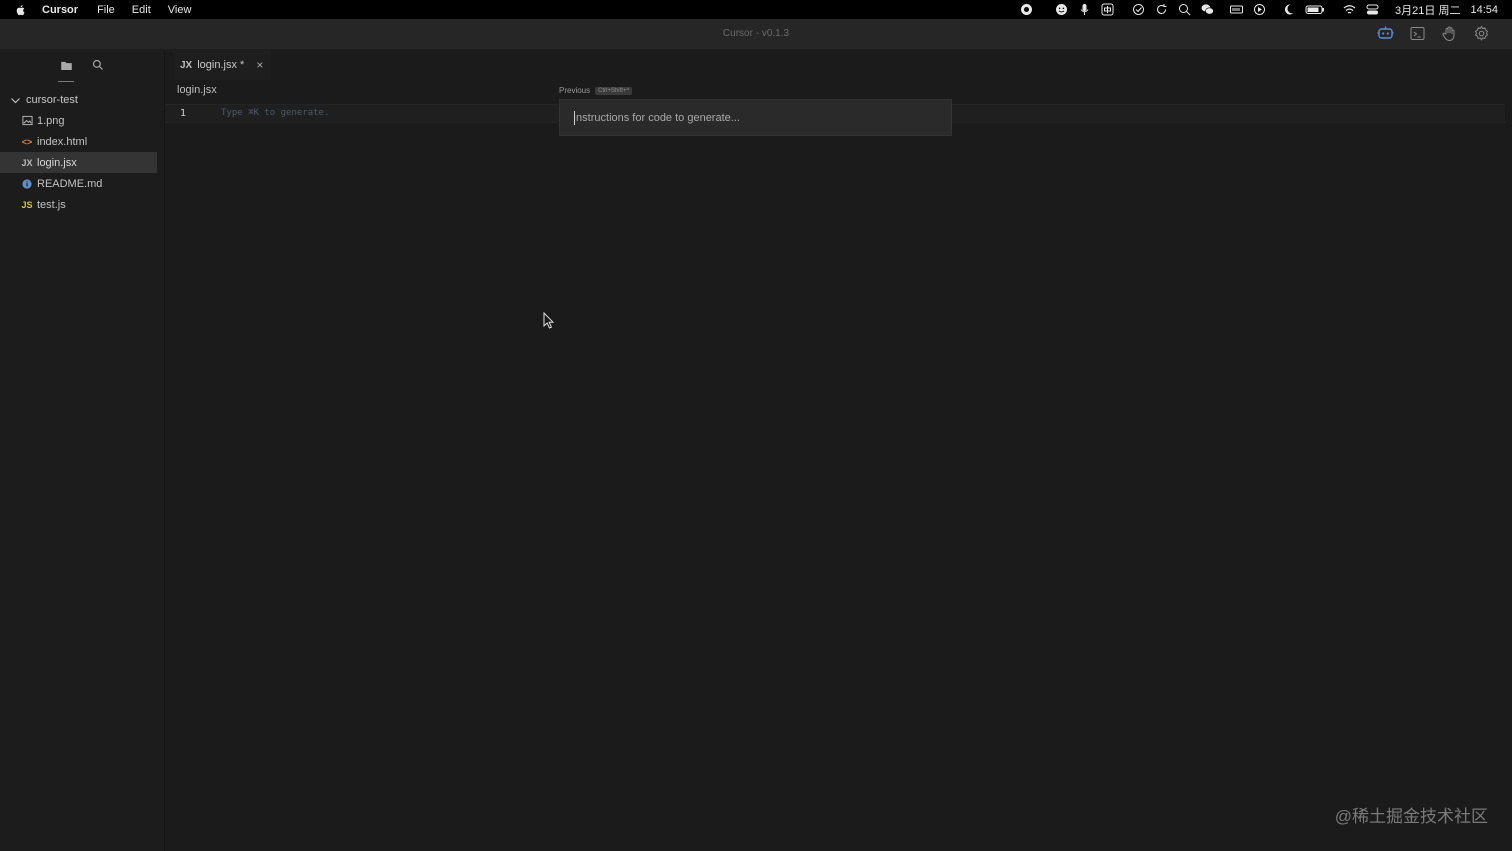 The height and width of the screenshot is (851, 1512). I want to click on menu-app-name: Cursor, so click(60, 10).